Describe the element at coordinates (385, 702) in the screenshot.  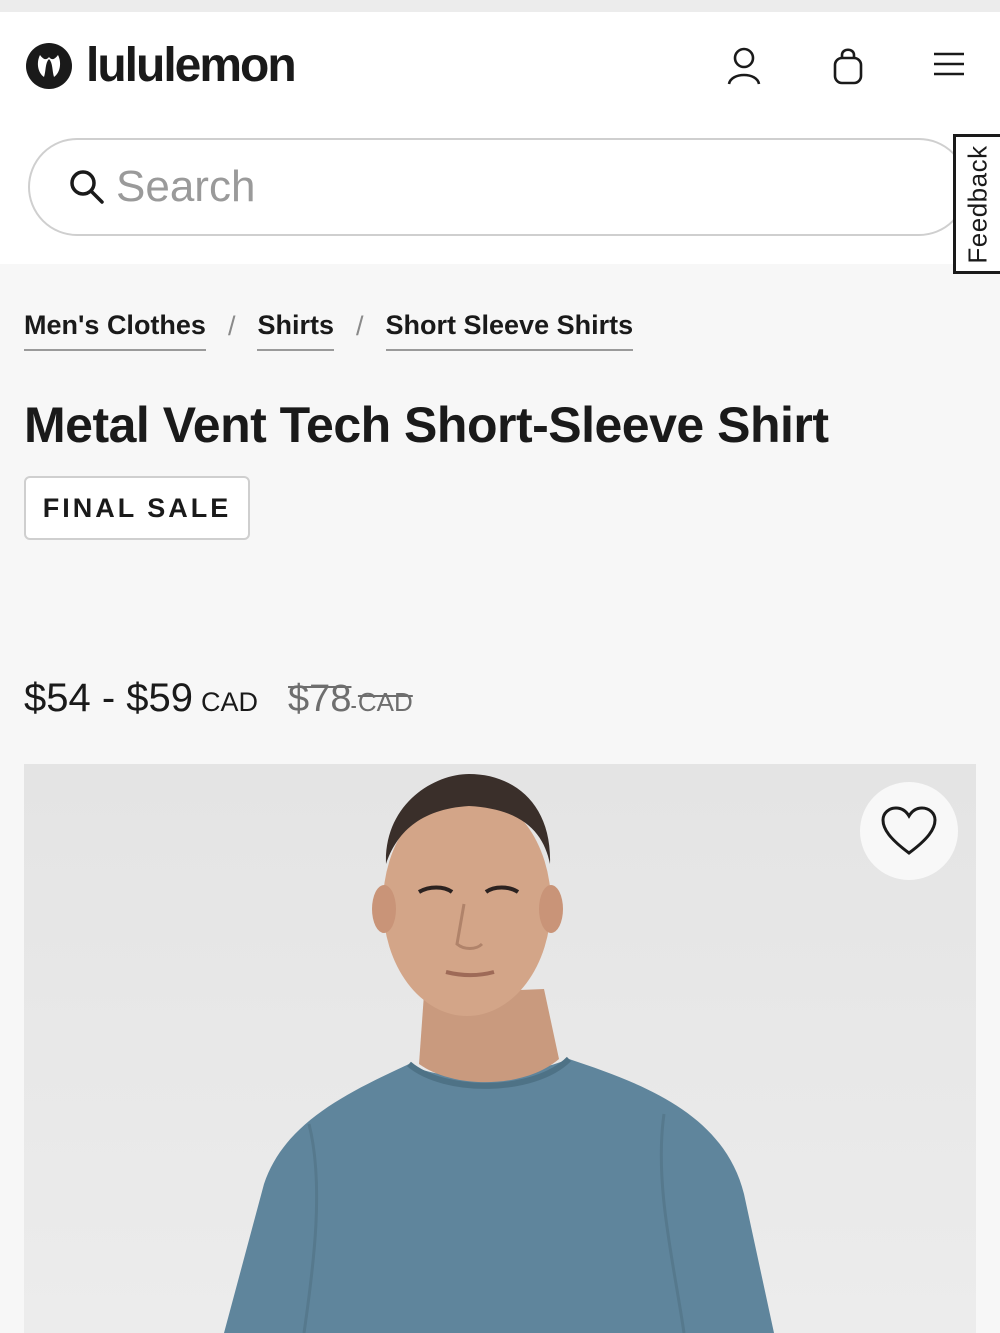
I see `original-currency: CAD` at that location.